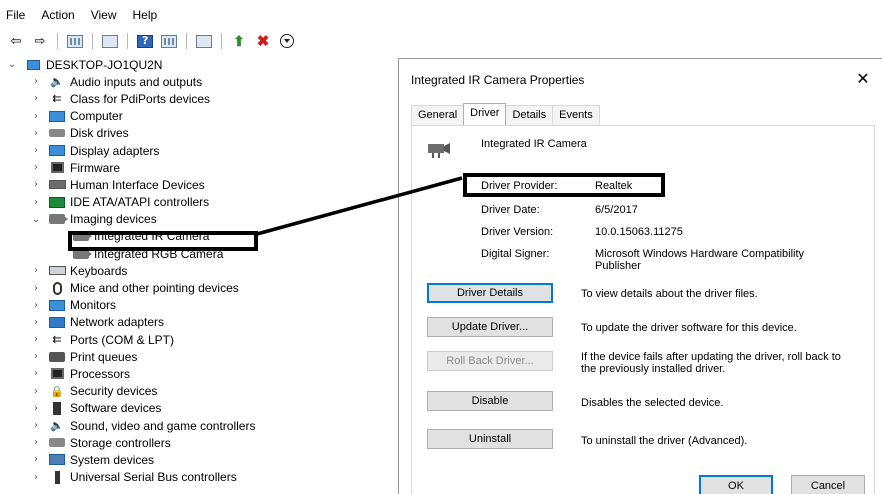 The height and width of the screenshot is (494, 882). Describe the element at coordinates (197, 116) in the screenshot. I see `tree-item: › Computer` at that location.